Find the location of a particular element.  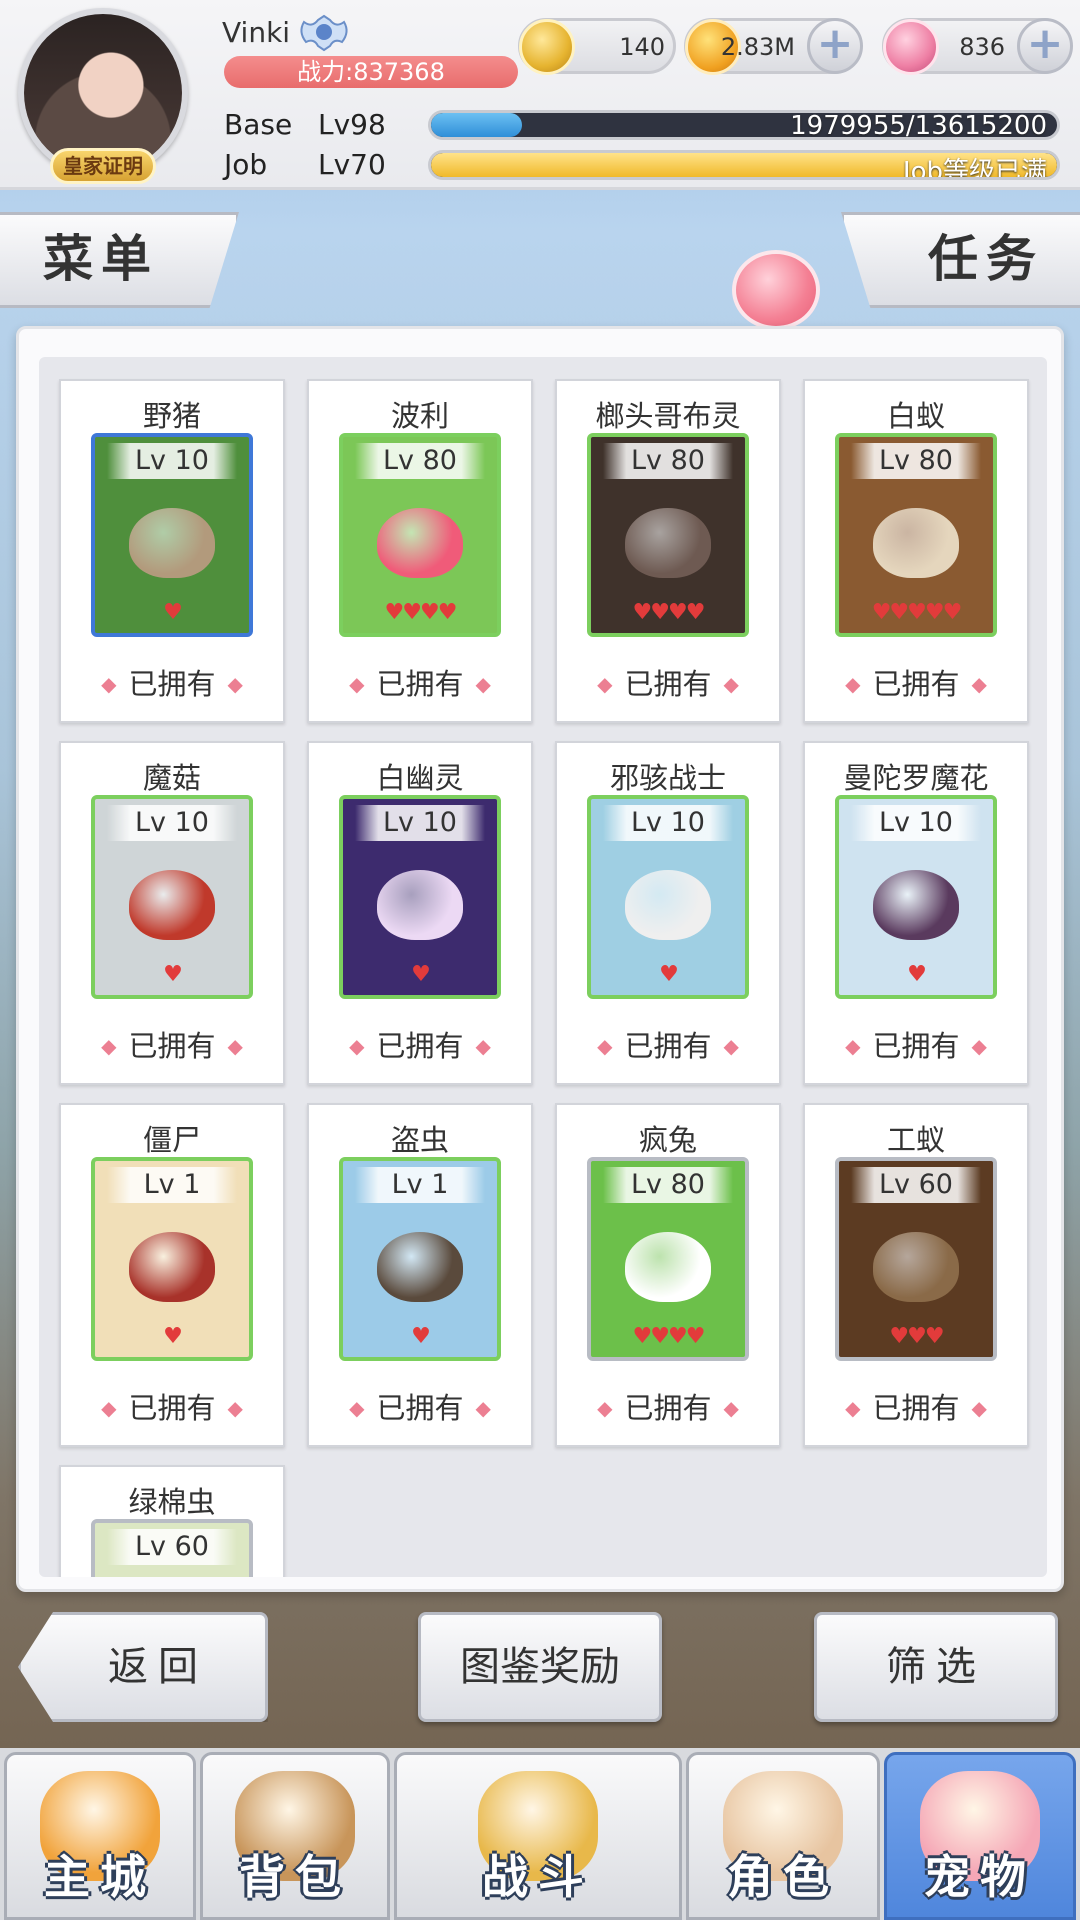

monster-card: 榔头哥布灵 Lv 80 ♥♥♥♥ ◆ 已拥有 ◆ is located at coordinates (668, 551).